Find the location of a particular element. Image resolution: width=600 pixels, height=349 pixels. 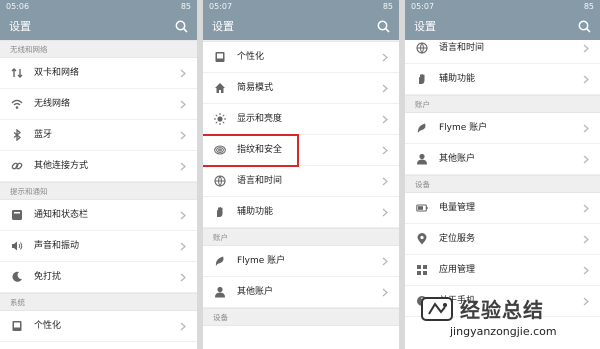

settings-item: 双卡和网络 is located at coordinates (98, 73).